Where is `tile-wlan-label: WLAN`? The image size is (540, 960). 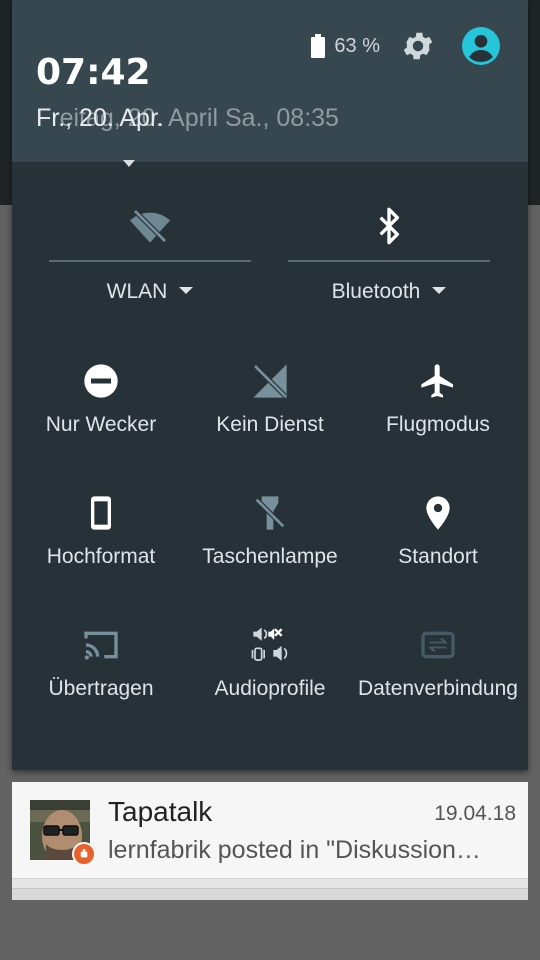 tile-wlan-label: WLAN is located at coordinates (137, 291).